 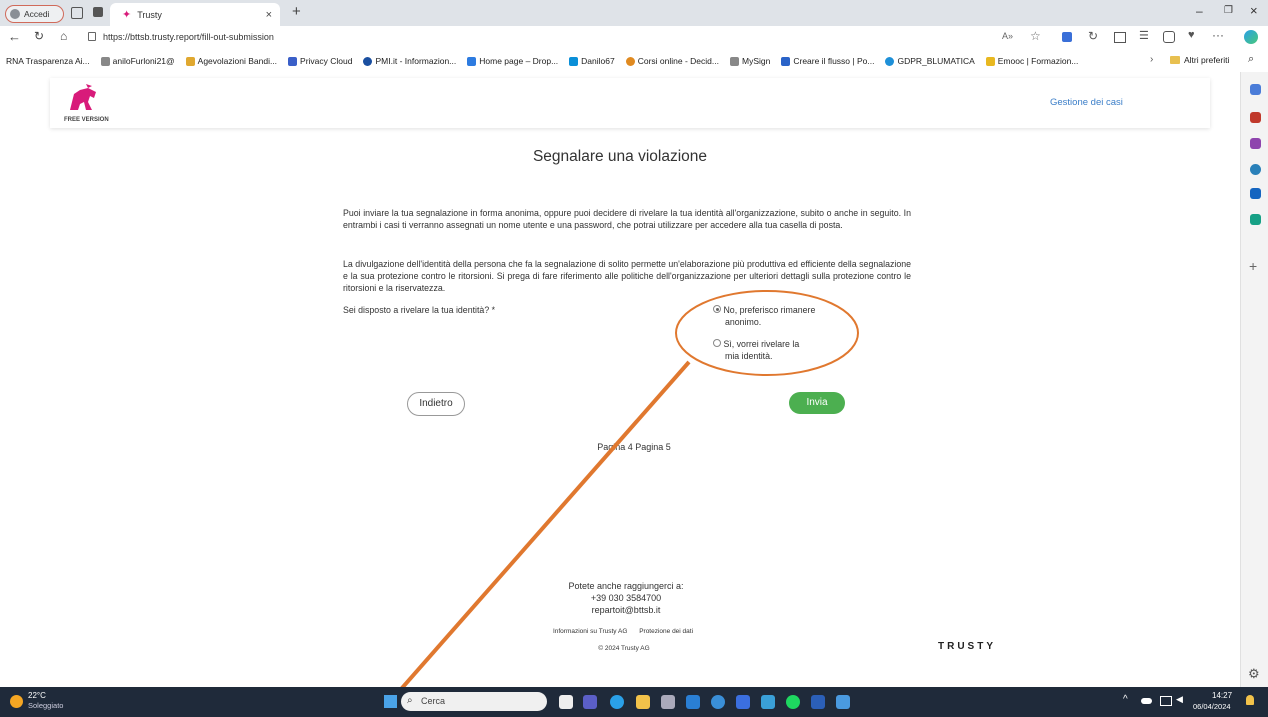 What do you see at coordinates (1035, 36) in the screenshot?
I see `favorite-star-icon: ☆` at bounding box center [1035, 36].